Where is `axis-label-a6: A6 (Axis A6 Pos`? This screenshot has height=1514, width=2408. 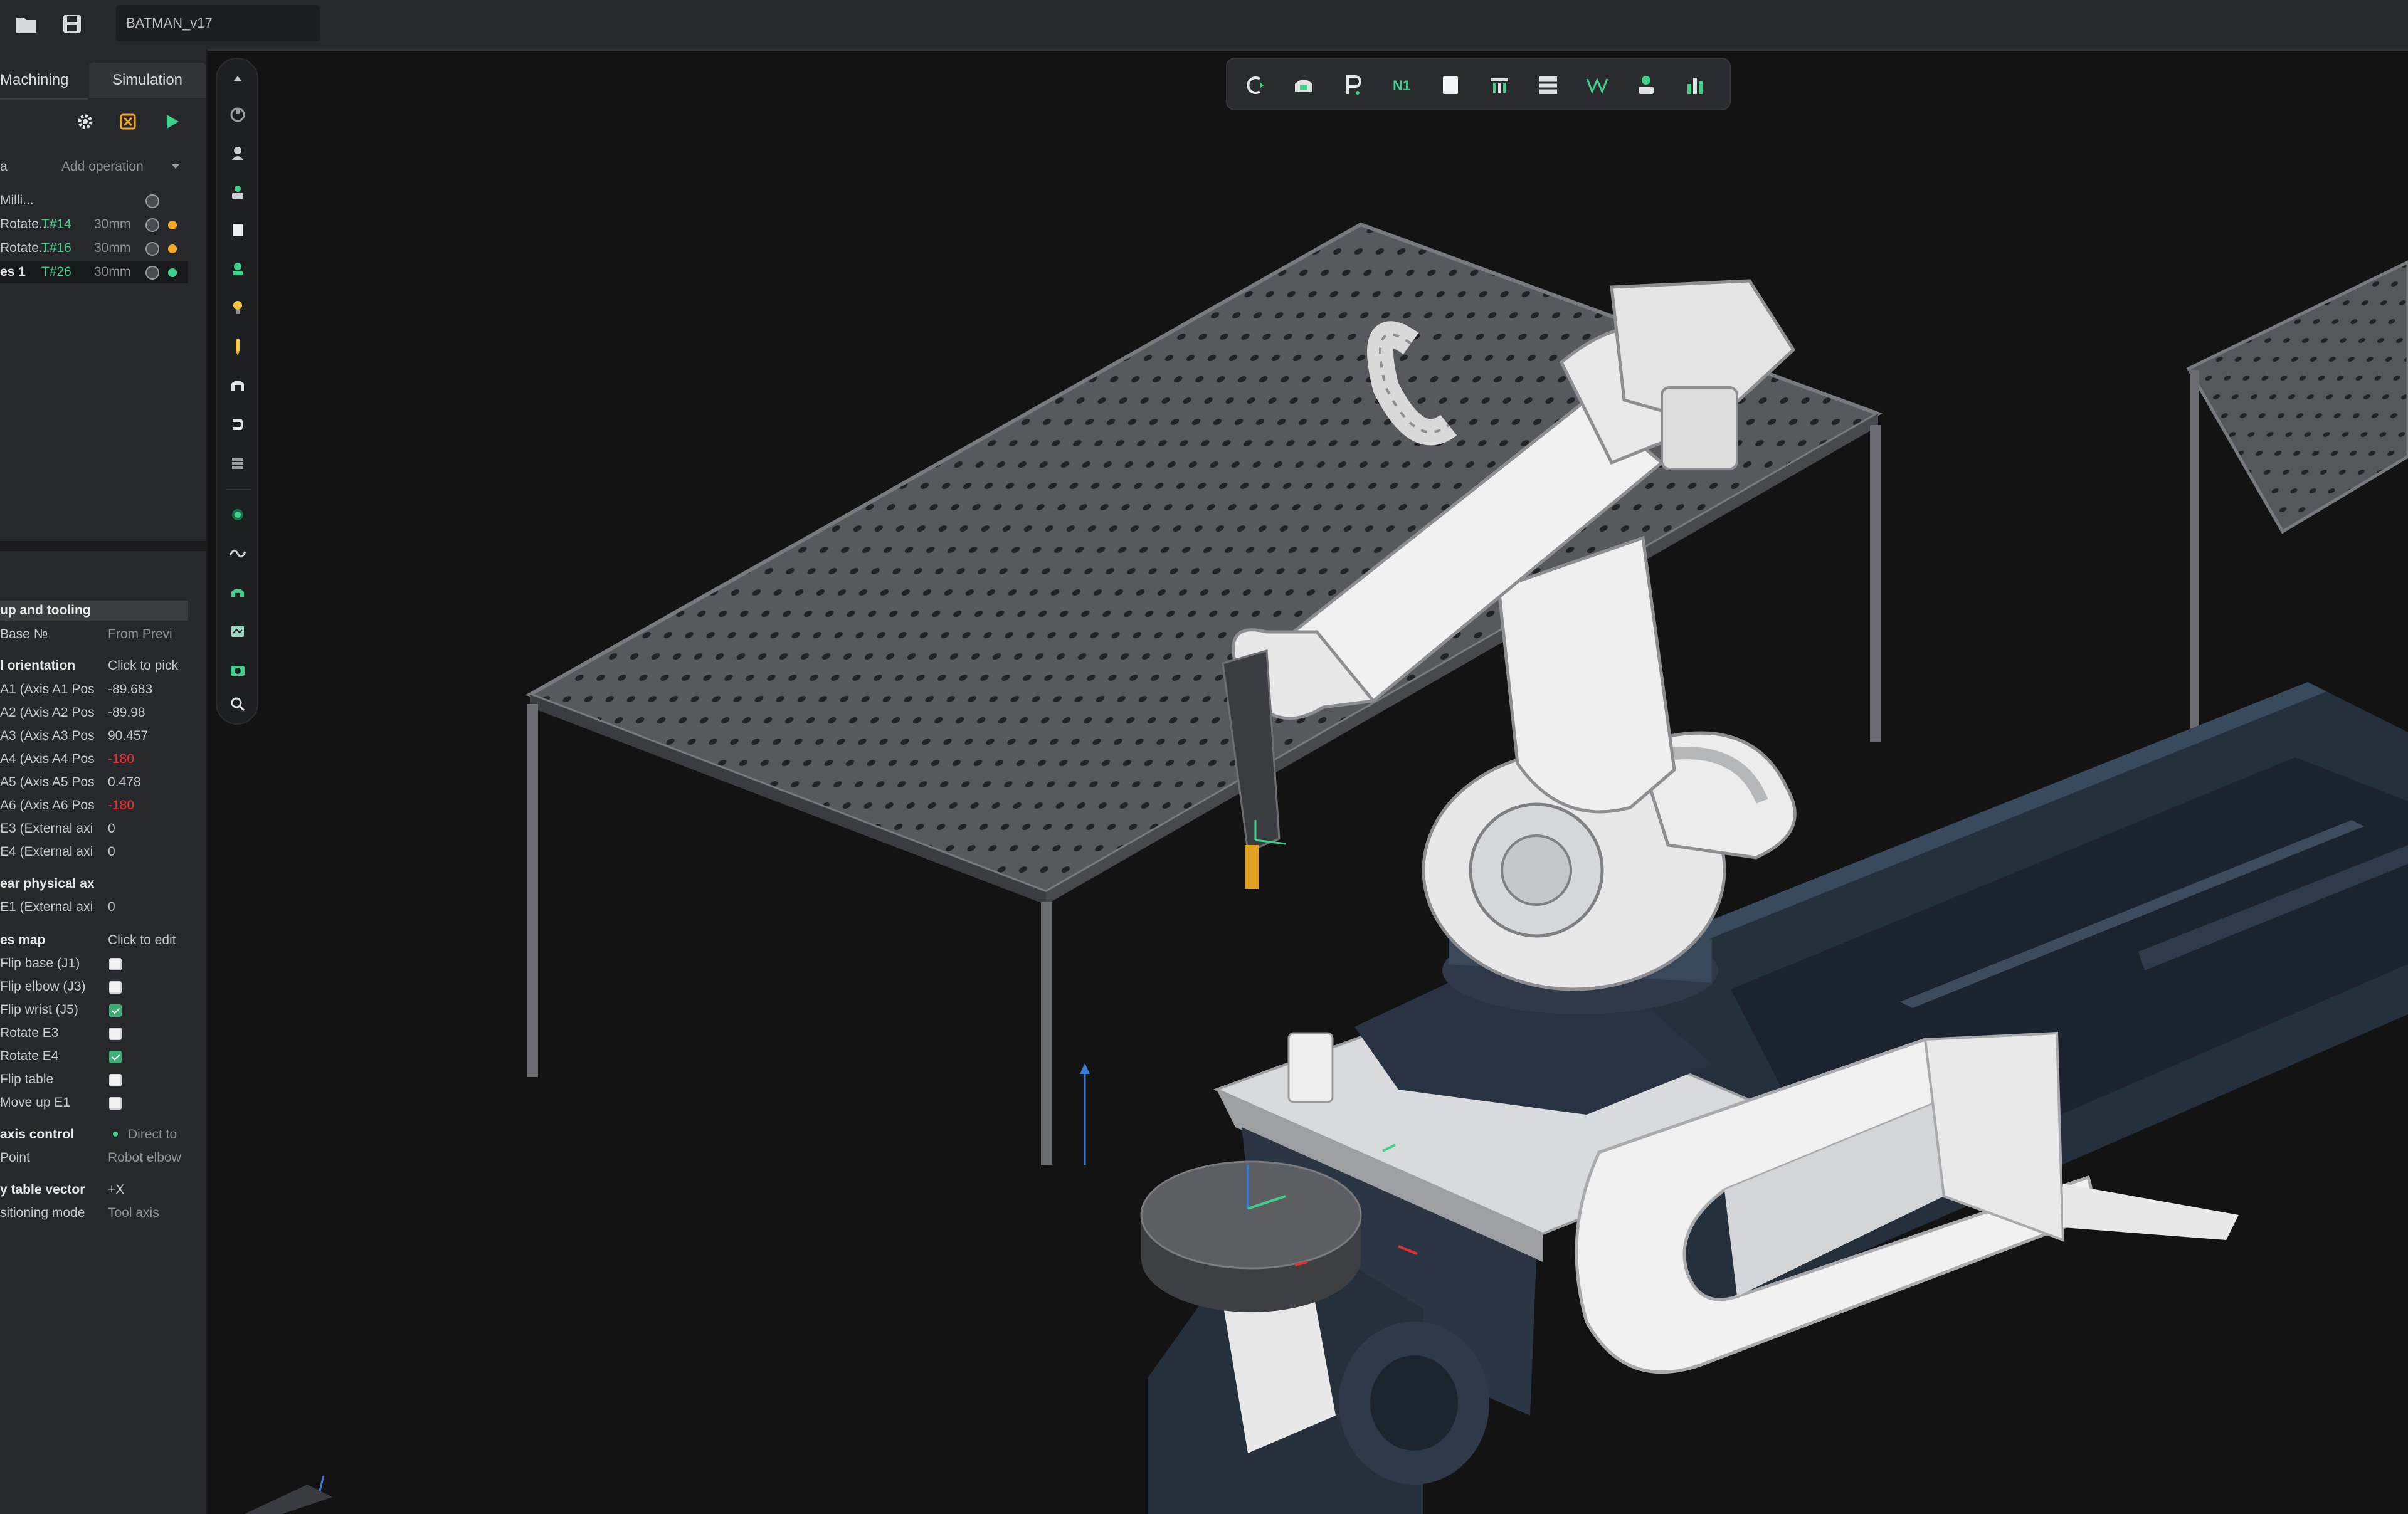 axis-label-a6: A6 (Axis A6 Pos is located at coordinates (47, 805).